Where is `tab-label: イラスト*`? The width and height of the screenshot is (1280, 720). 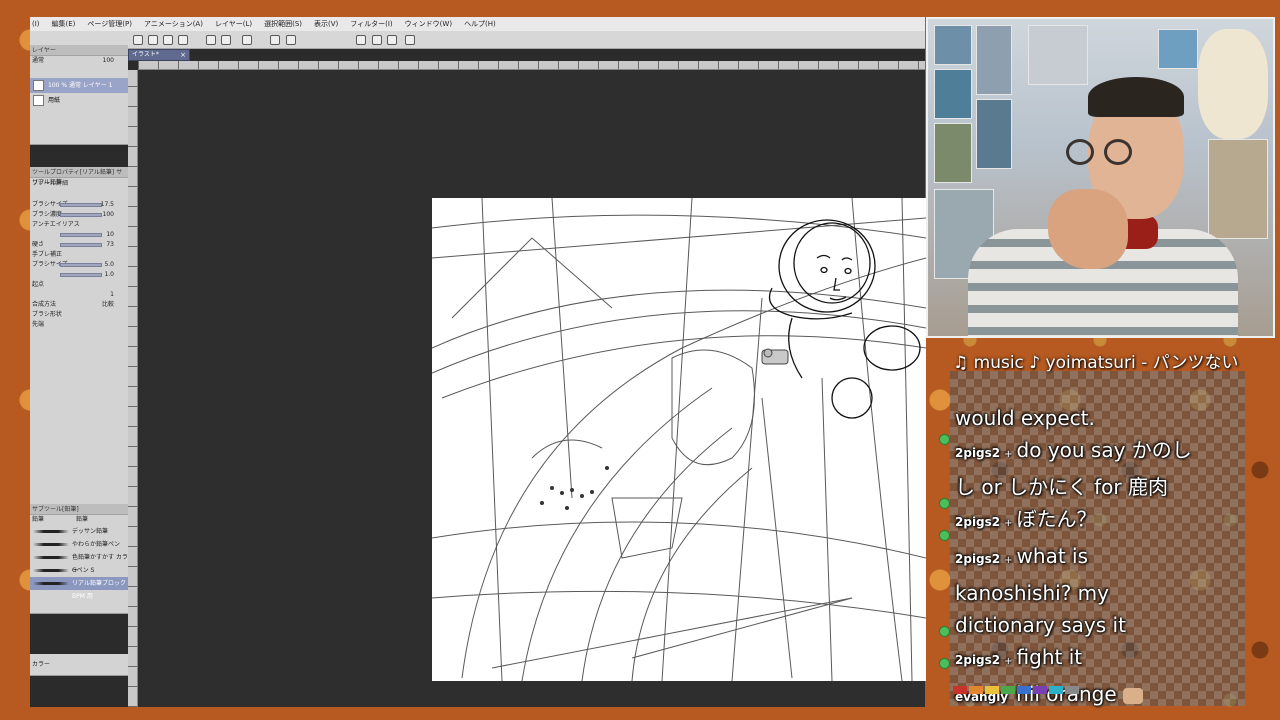
tab-label: イラスト* is located at coordinates (145, 54).